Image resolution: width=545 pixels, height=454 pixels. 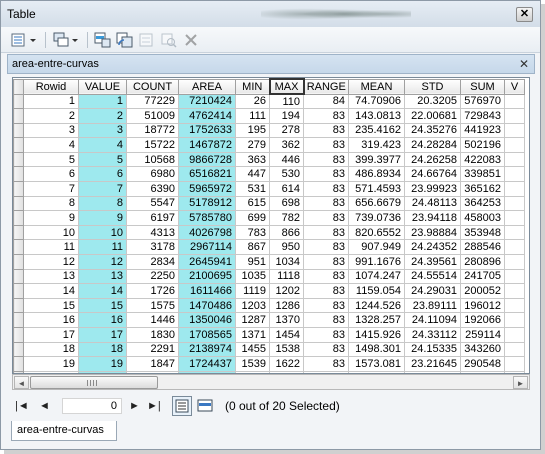 I want to click on table-cell: 6390, so click(x=152, y=189).